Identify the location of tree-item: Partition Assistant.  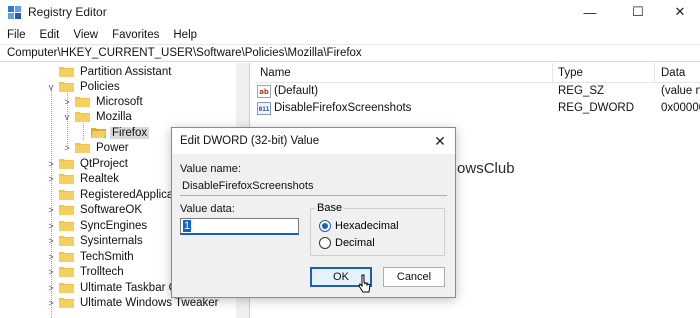
(109, 71).